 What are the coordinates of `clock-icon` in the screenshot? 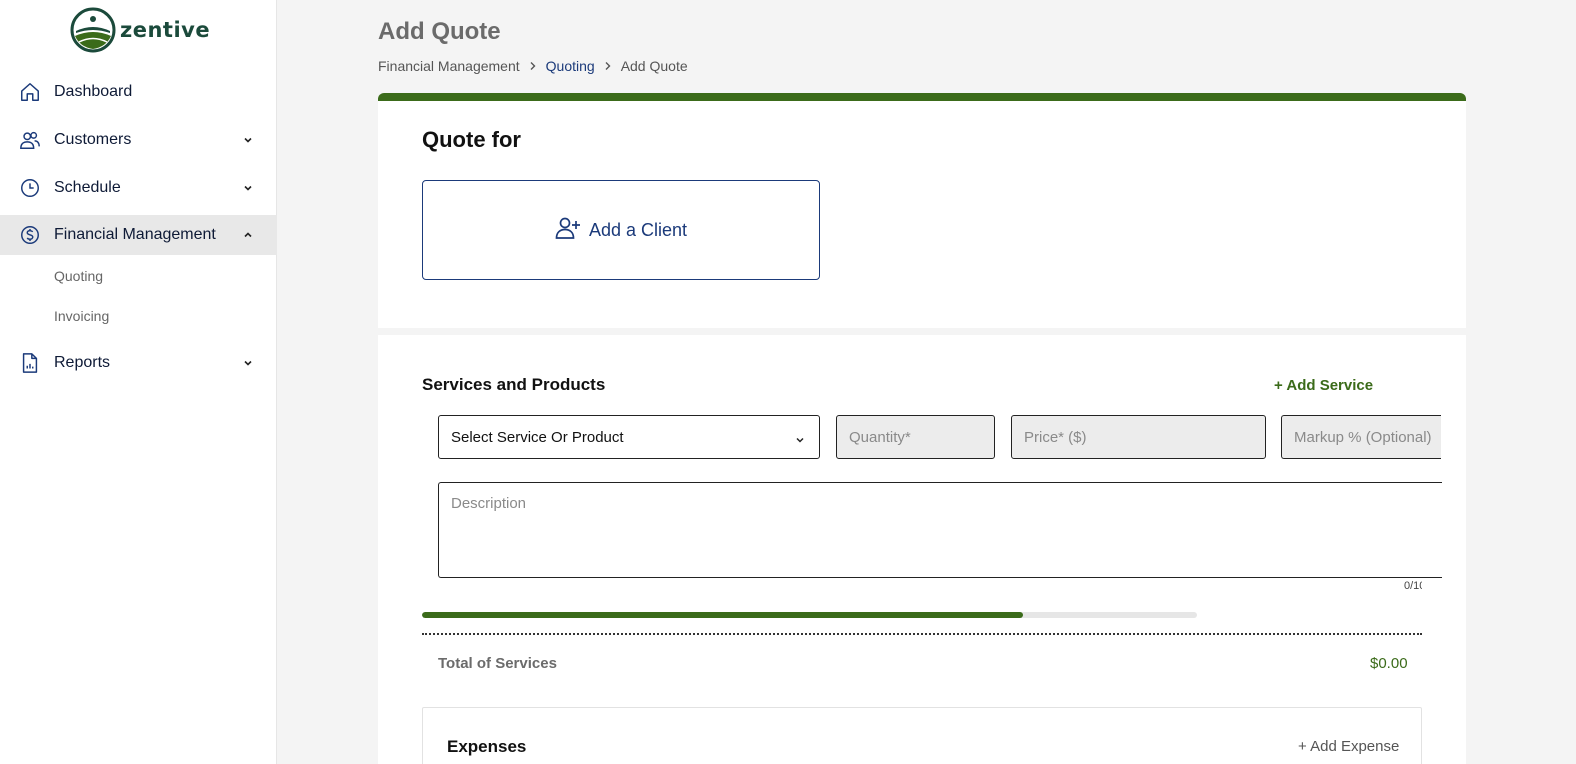 It's located at (30, 188).